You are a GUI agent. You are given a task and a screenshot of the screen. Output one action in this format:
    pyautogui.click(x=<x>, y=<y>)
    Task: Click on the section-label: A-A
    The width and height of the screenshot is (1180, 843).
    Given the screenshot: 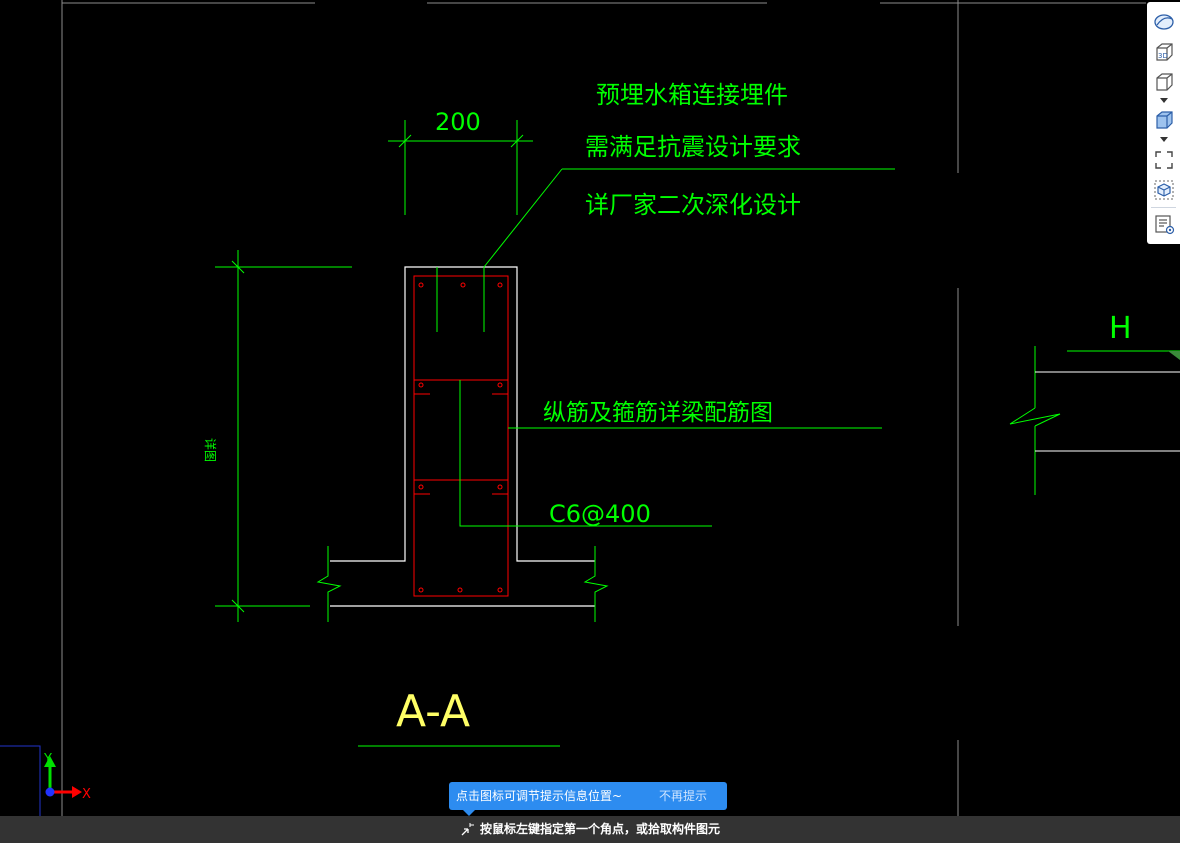 What is the action you would take?
    pyautogui.click(x=433, y=711)
    